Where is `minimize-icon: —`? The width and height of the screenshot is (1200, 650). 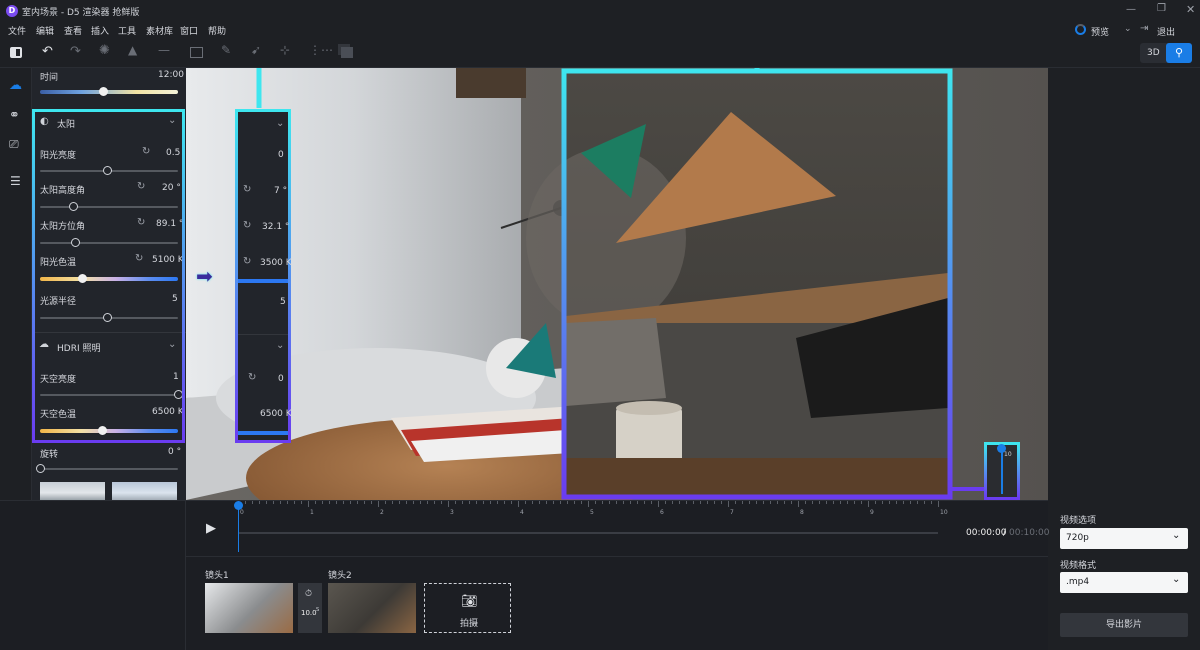 minimize-icon: — is located at coordinates (1131, 9).